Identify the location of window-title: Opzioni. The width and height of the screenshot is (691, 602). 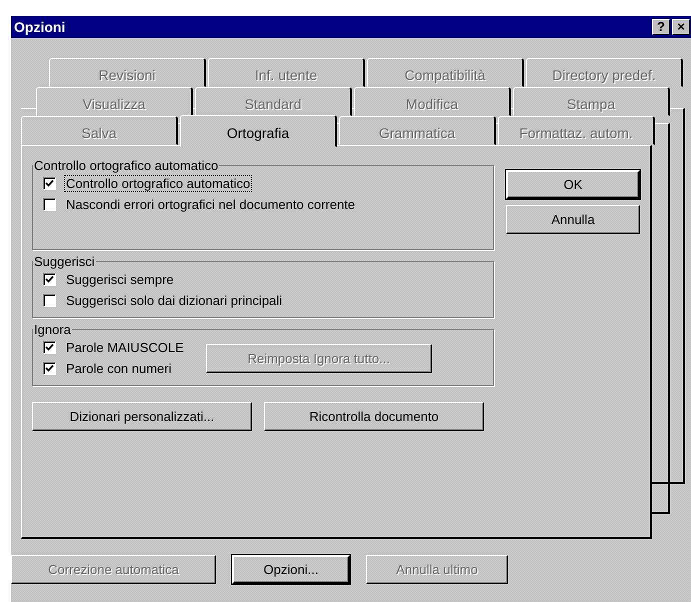
(40, 27).